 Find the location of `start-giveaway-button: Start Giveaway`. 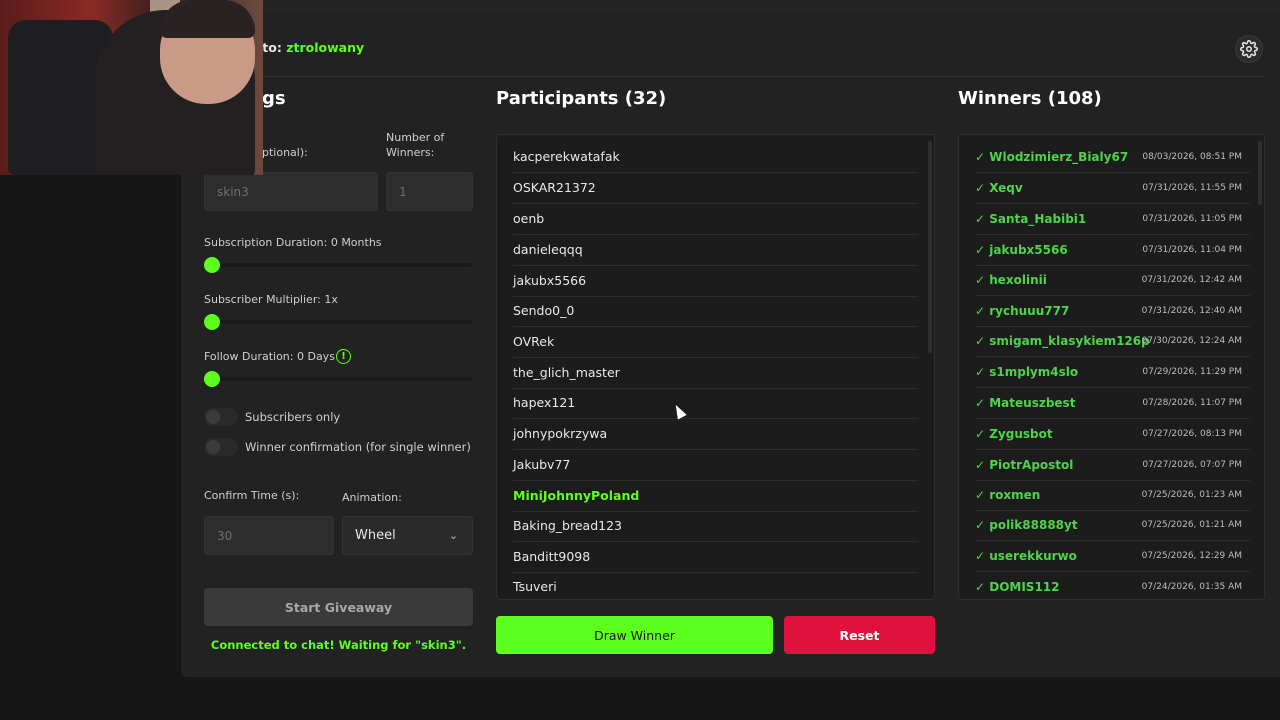

start-giveaway-button: Start Giveaway is located at coordinates (338, 607).